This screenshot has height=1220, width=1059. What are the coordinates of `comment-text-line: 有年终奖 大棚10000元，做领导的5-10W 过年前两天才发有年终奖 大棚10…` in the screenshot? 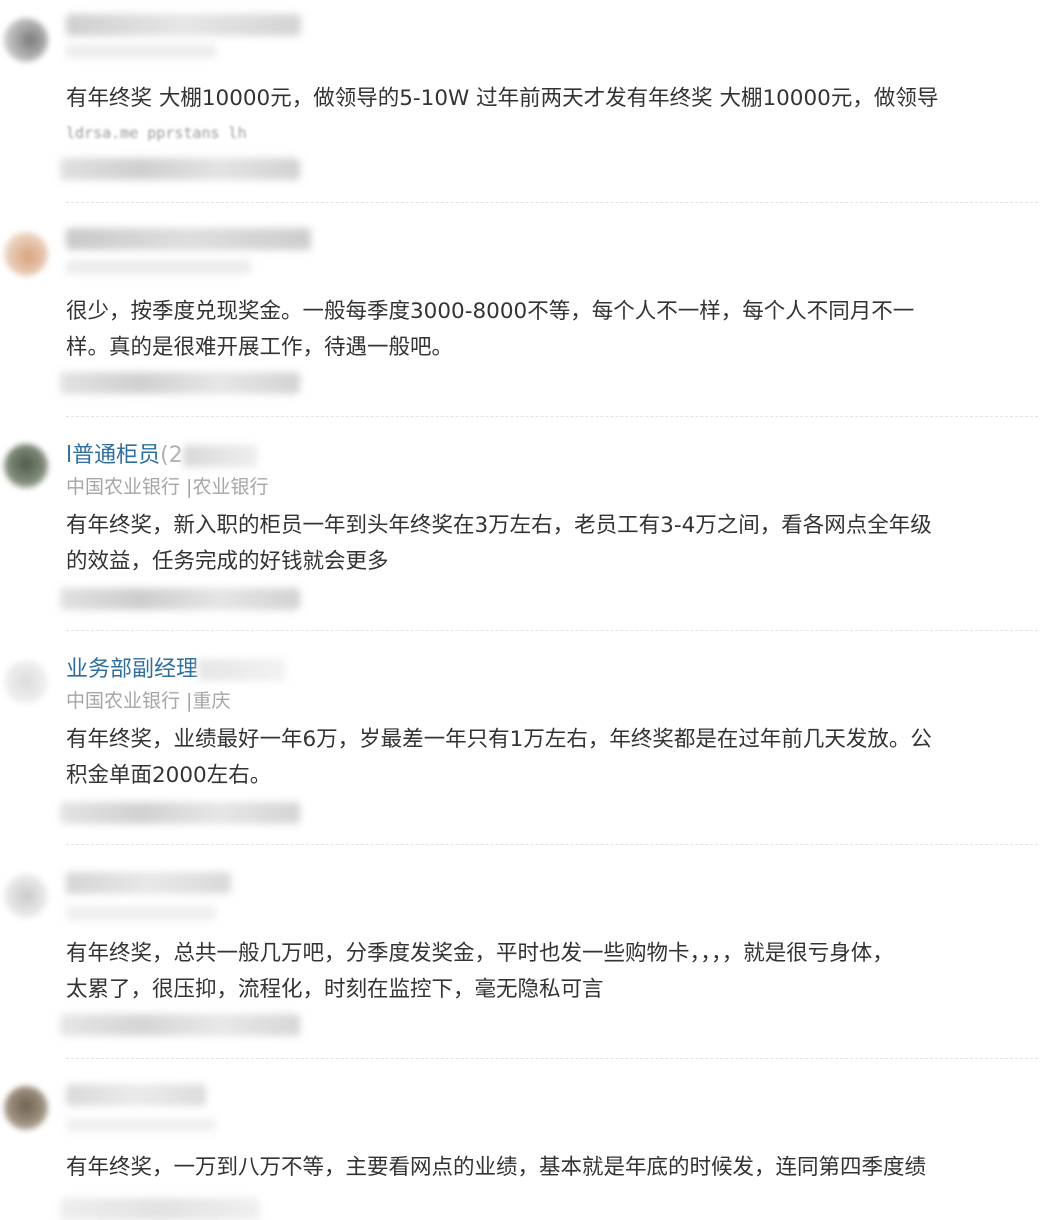 It's located at (502, 98).